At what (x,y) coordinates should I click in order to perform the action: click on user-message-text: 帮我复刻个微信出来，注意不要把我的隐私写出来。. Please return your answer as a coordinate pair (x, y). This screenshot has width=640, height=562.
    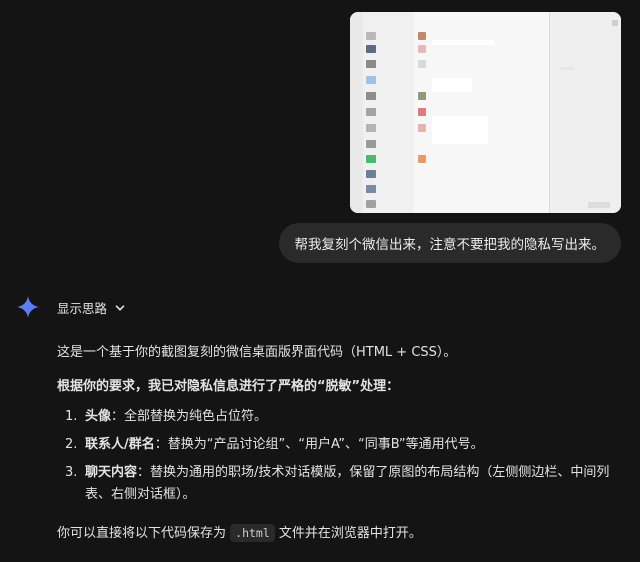
    Looking at the image, I should click on (450, 245).